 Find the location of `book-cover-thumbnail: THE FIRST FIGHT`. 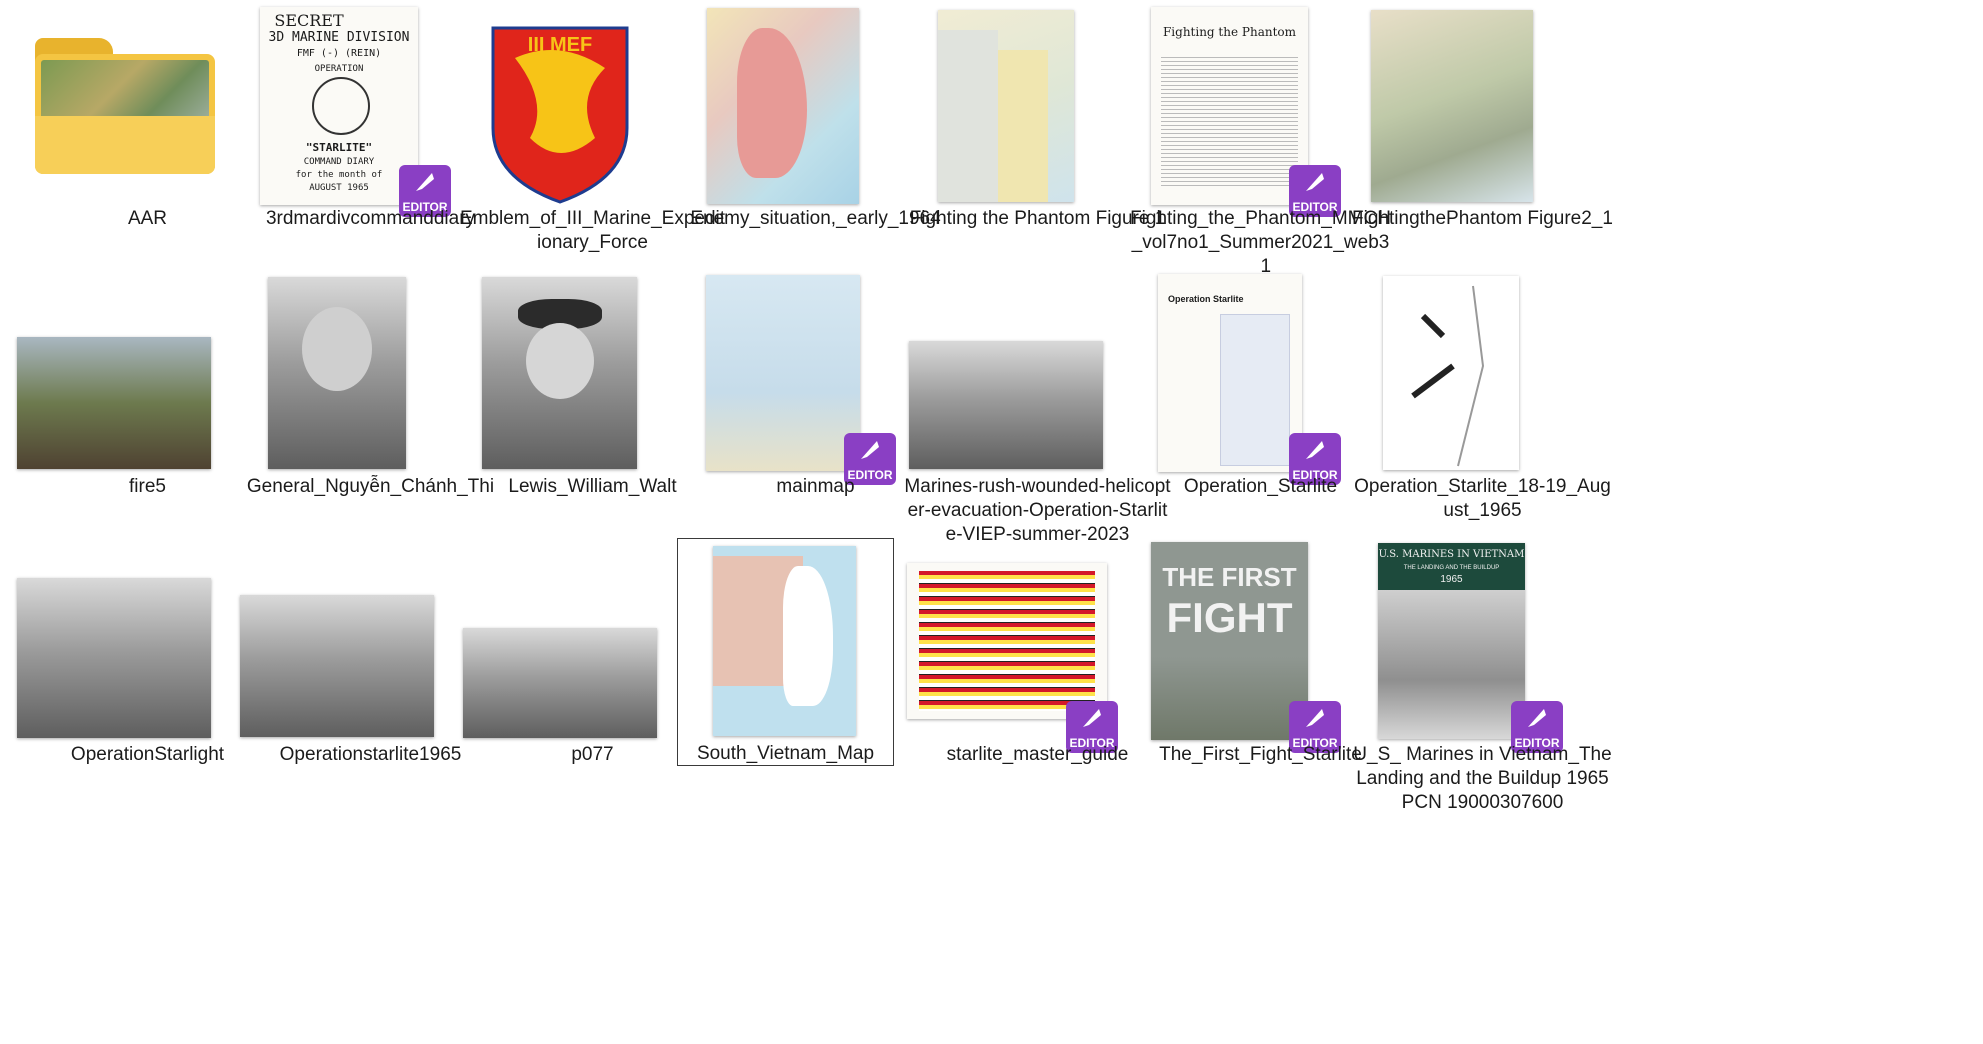

book-cover-thumbnail: THE FIRST FIGHT is located at coordinates (1229, 641).